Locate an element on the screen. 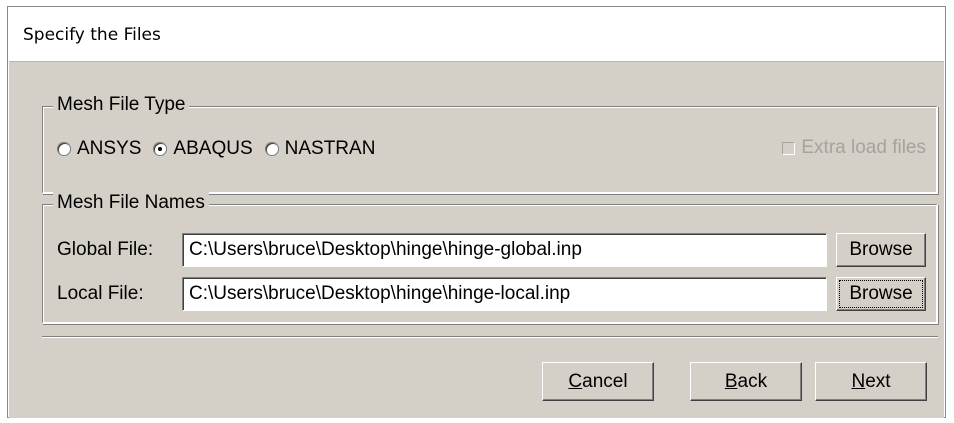 The height and width of the screenshot is (423, 954). cancel-button: Cancel is located at coordinates (598, 381).